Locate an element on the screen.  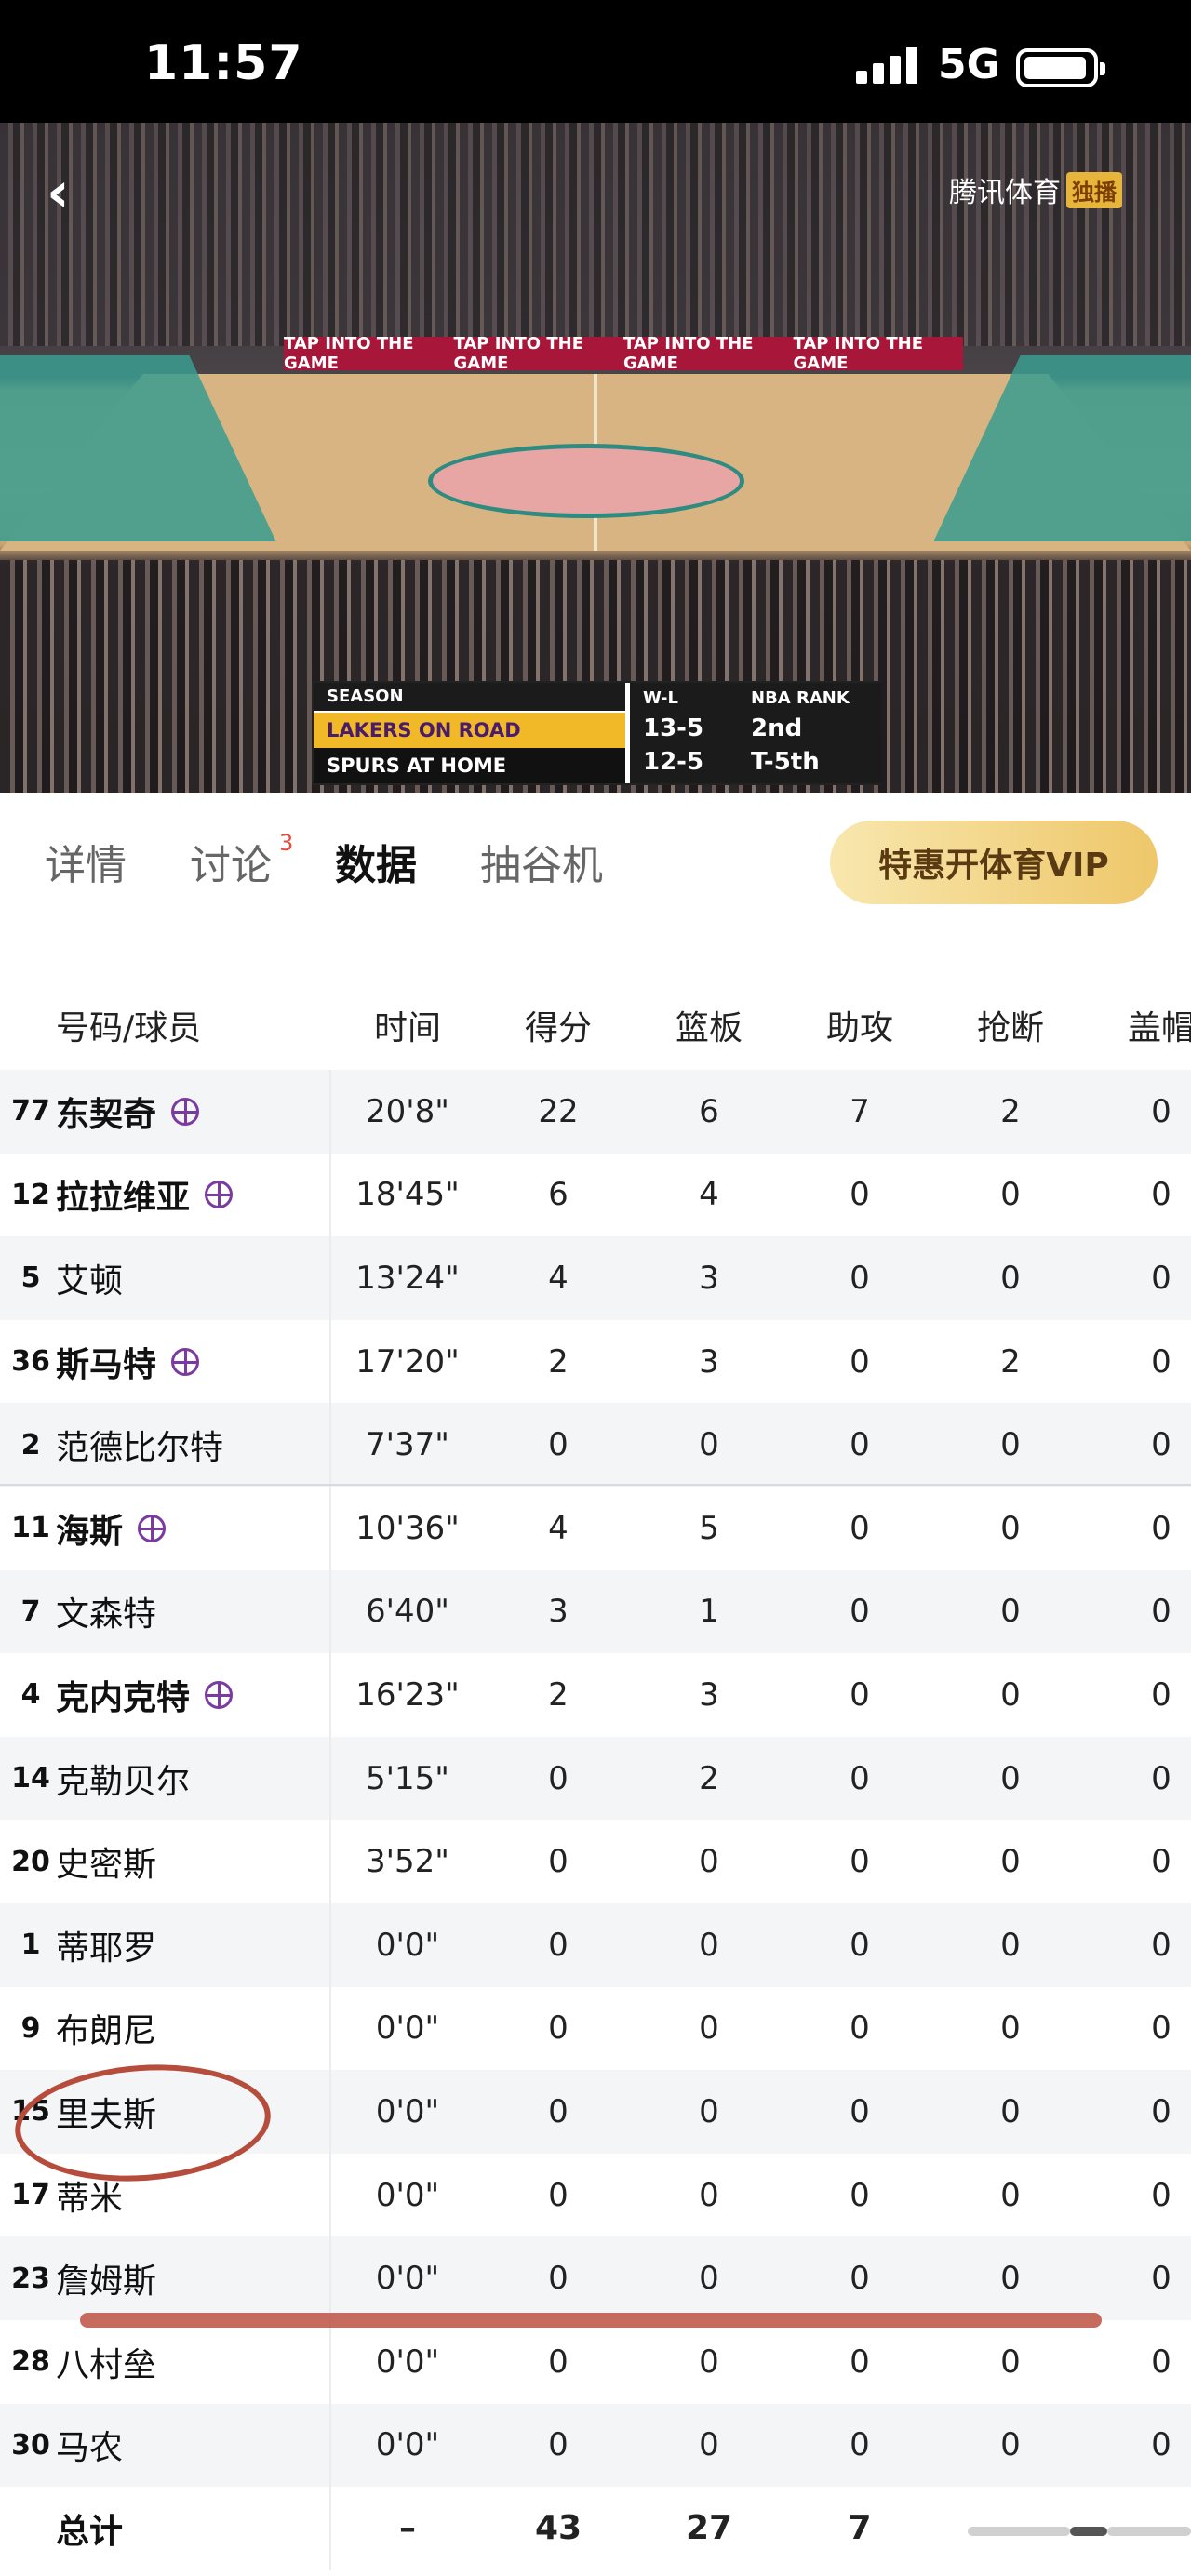
cell-assists: 7 is located at coordinates (860, 1111).